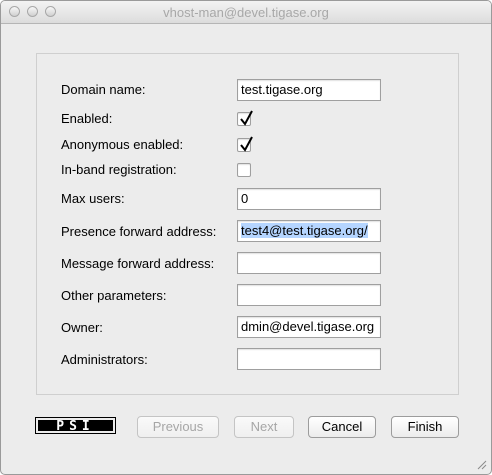 Image resolution: width=492 pixels, height=475 pixels. What do you see at coordinates (264, 427) in the screenshot?
I see `next-button: Next` at bounding box center [264, 427].